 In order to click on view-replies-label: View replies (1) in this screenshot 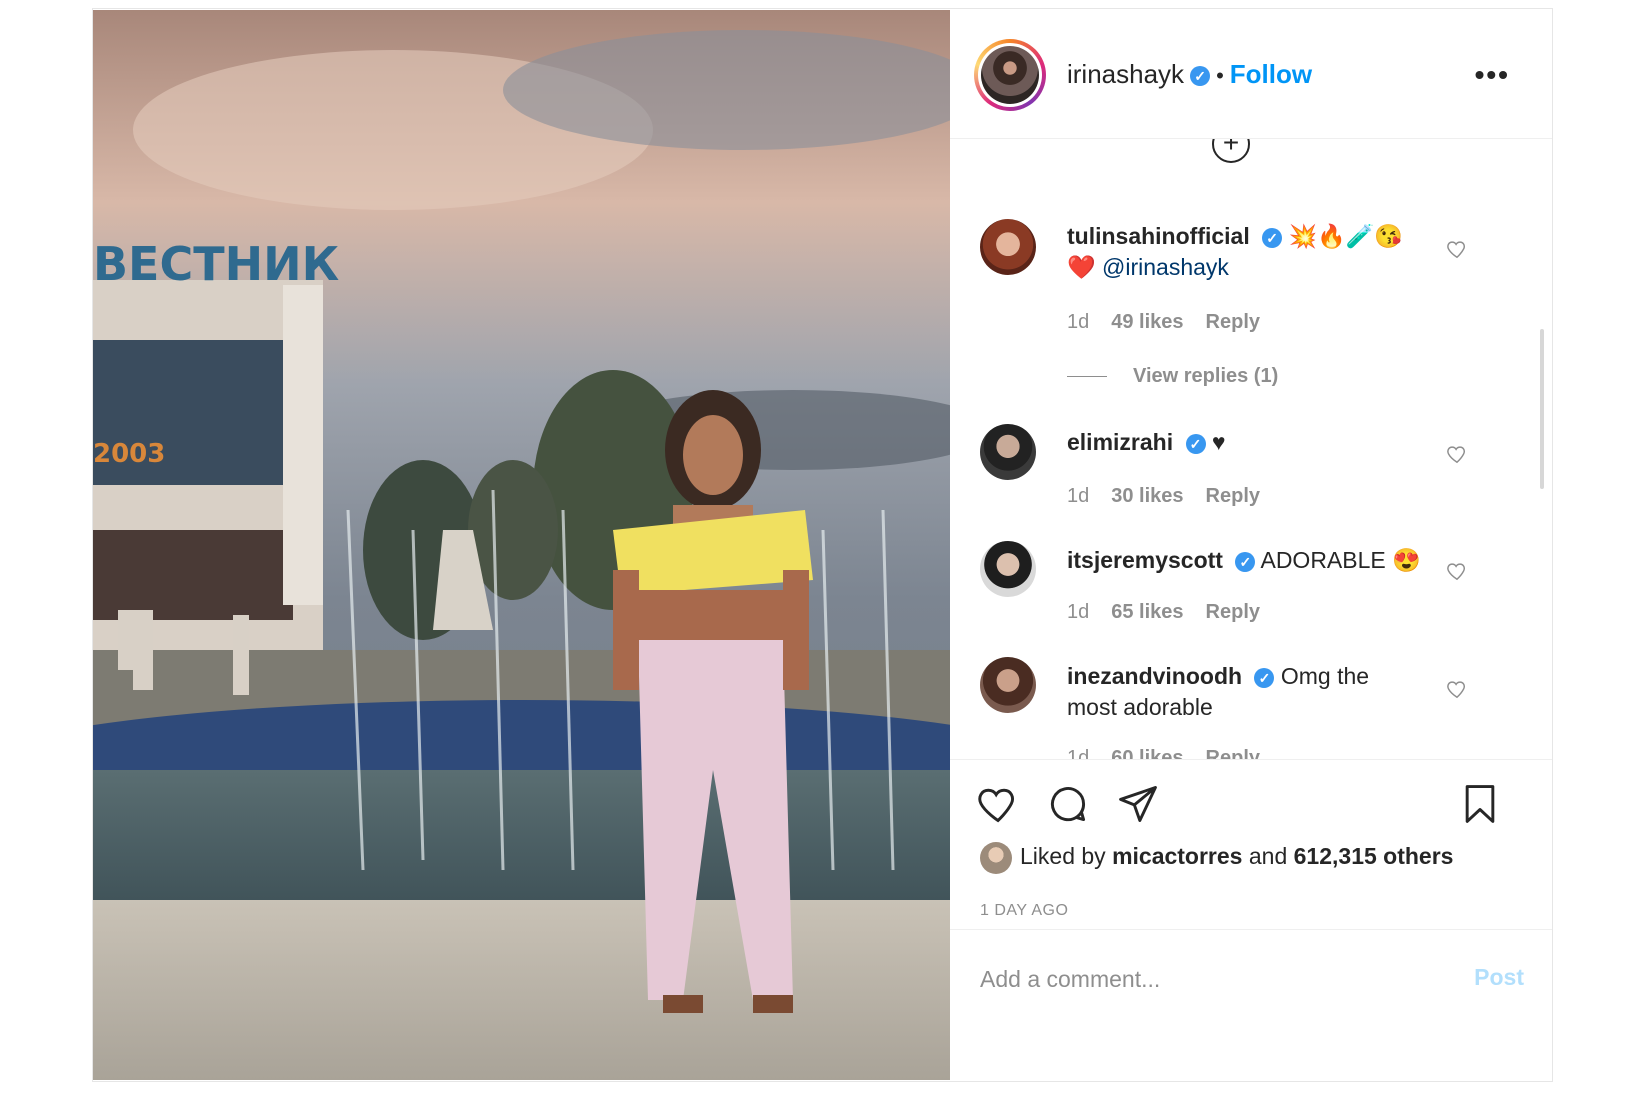, I will do `click(1206, 376)`.